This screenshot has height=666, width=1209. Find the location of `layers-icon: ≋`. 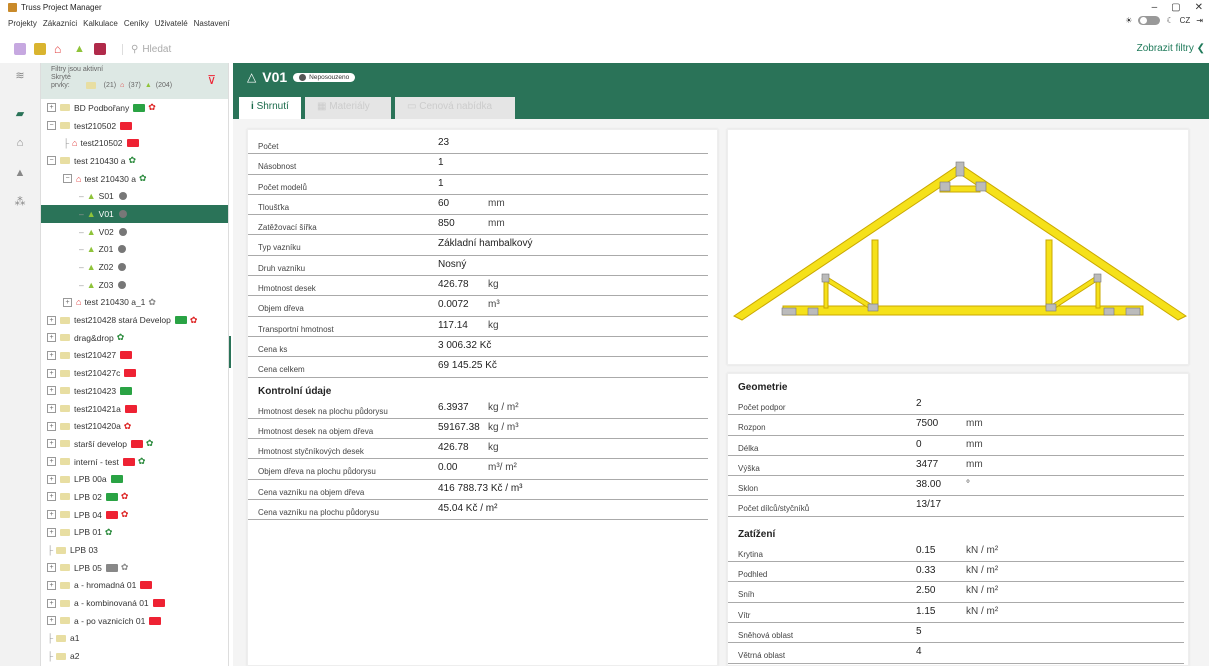

layers-icon: ≋ is located at coordinates (20, 75).